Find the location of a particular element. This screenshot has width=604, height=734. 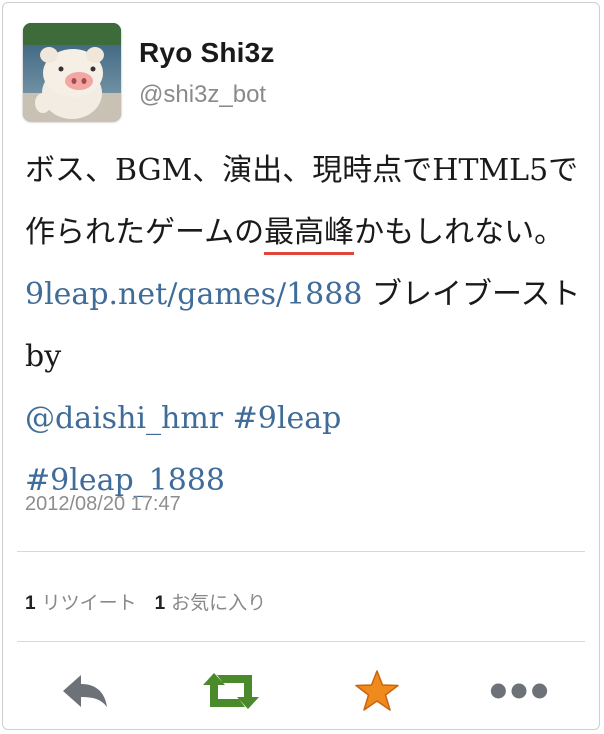

avatar-image is located at coordinates (72, 72).